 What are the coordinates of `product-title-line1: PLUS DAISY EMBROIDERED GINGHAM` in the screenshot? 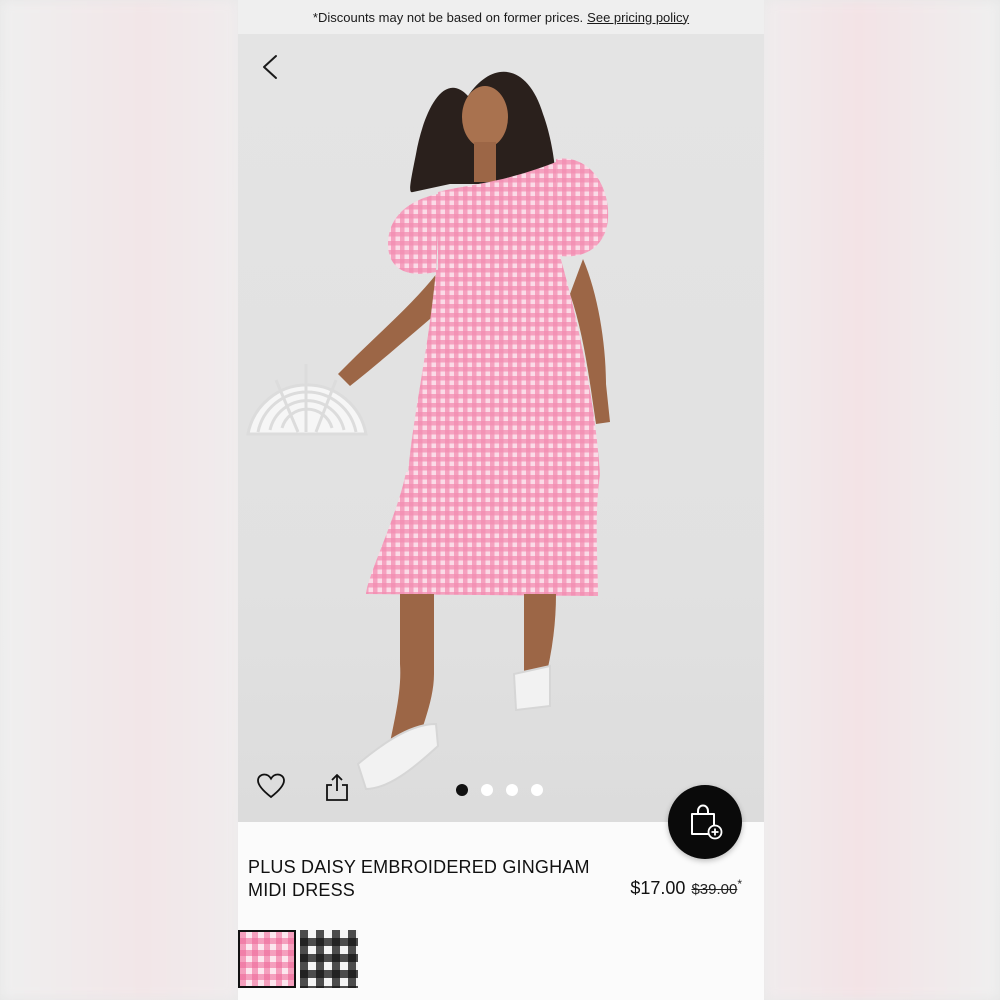 It's located at (419, 867).